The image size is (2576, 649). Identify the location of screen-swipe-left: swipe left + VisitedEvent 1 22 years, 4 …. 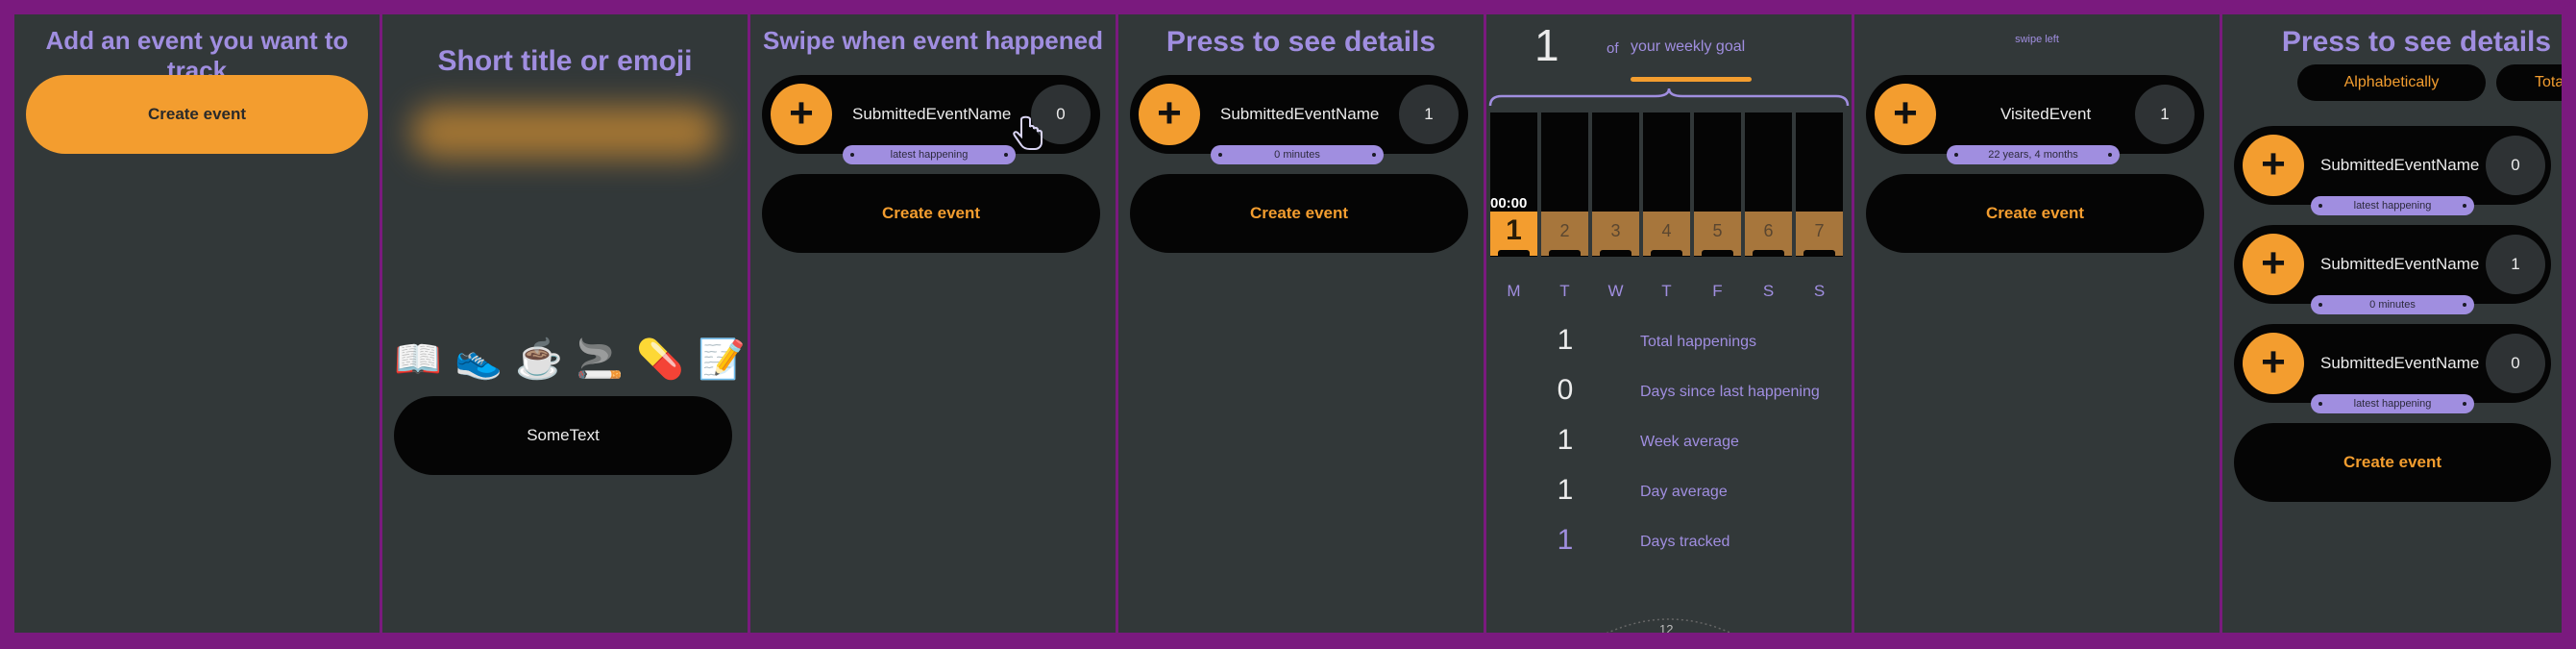
(2037, 324).